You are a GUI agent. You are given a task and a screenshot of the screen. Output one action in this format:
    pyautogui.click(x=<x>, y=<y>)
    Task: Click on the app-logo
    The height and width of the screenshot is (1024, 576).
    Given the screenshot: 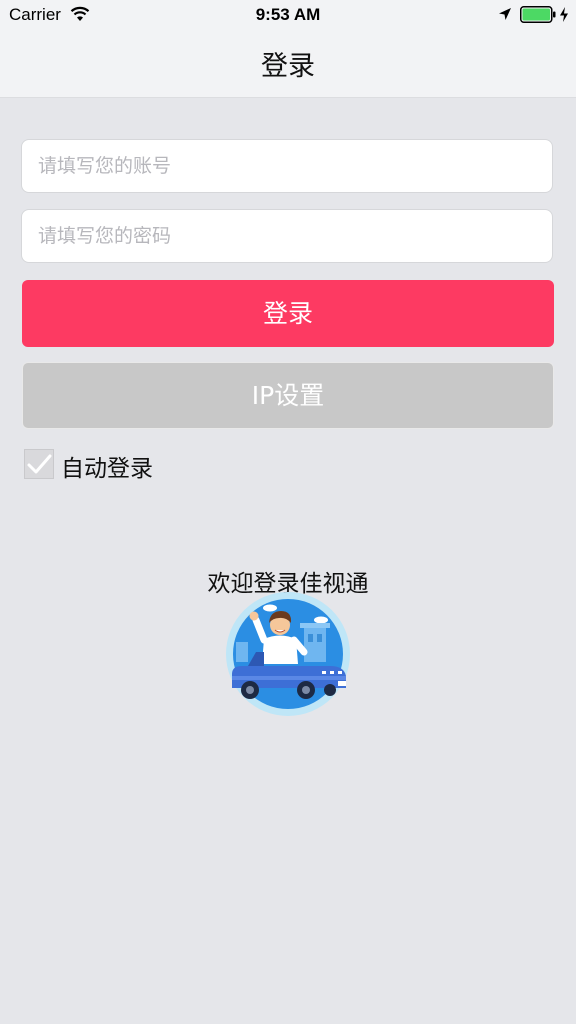 What is the action you would take?
    pyautogui.click(x=288, y=654)
    